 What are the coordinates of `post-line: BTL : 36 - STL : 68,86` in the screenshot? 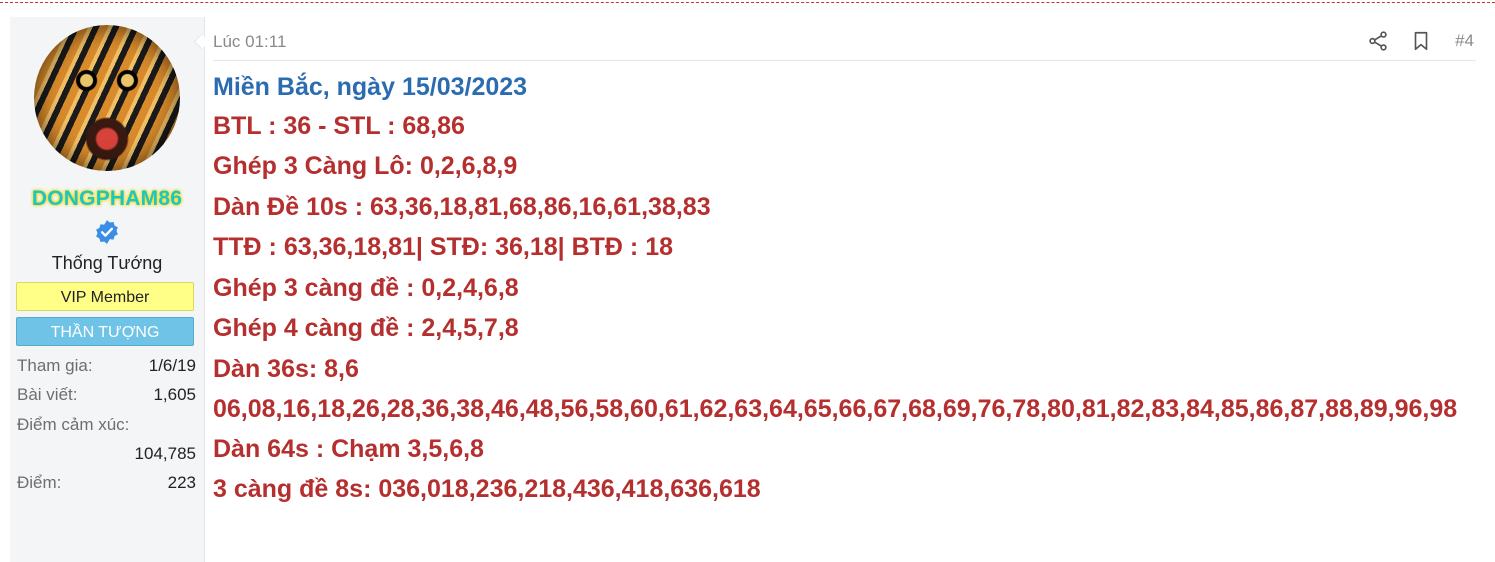 It's located at (339, 126).